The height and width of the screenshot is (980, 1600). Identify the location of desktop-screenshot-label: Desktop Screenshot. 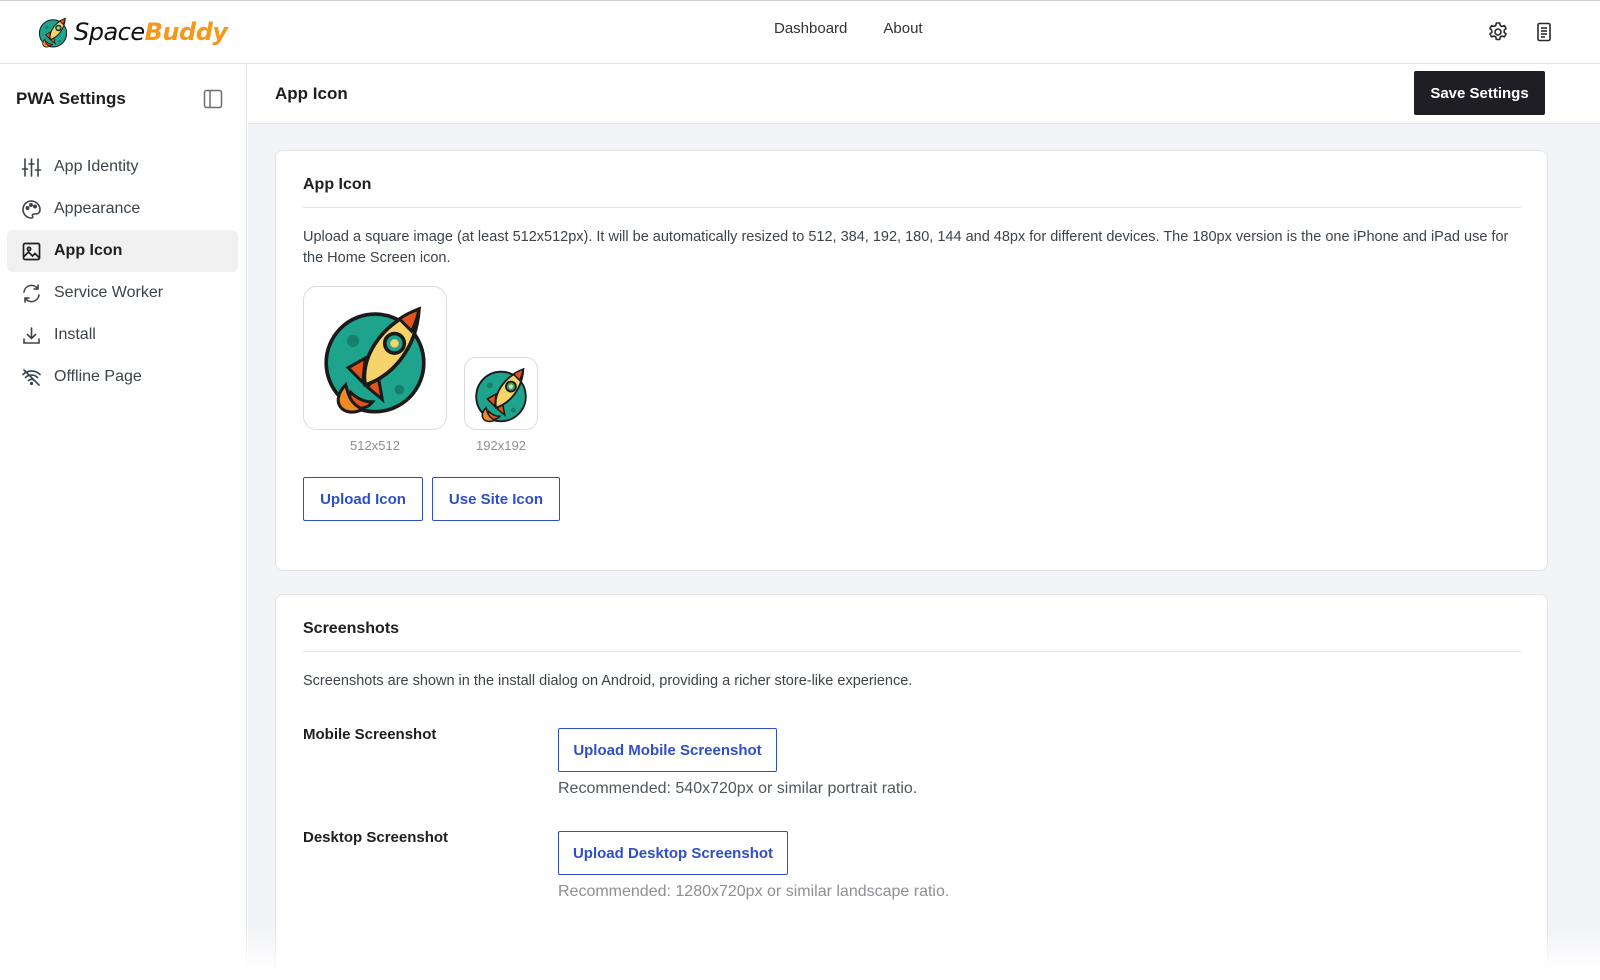
(376, 837).